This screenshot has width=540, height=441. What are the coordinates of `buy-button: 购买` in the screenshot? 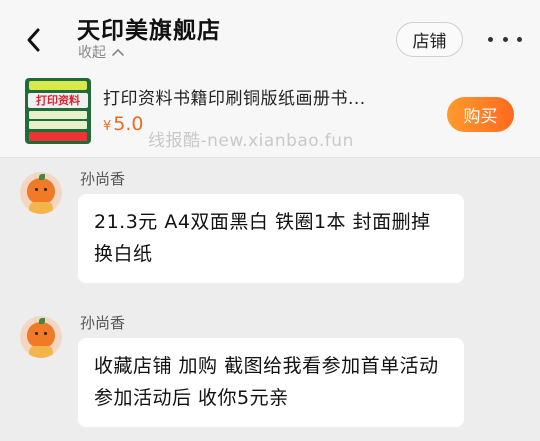 It's located at (480, 114).